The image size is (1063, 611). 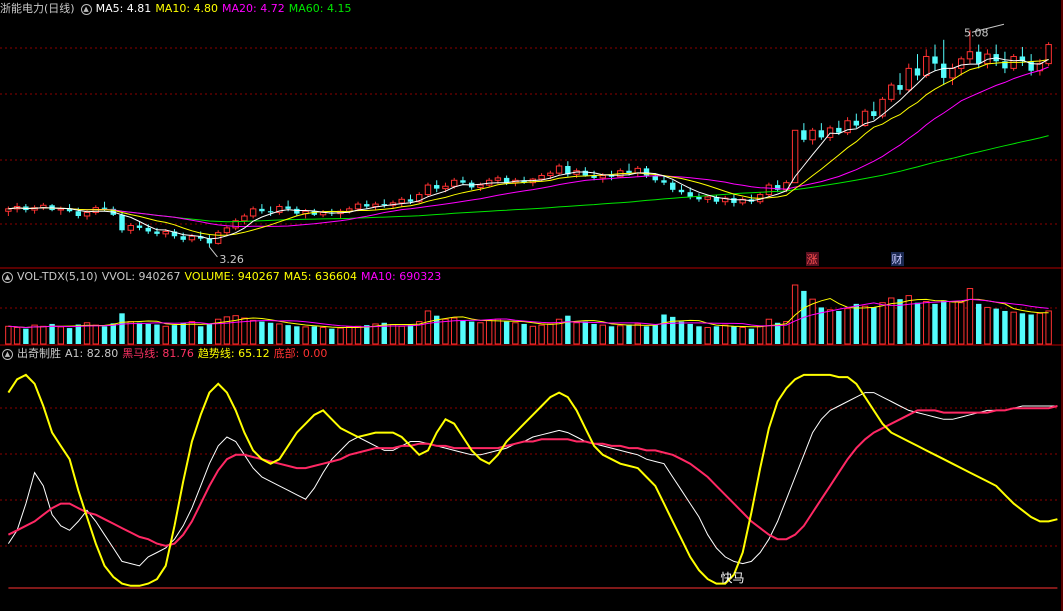 I want to click on ma5-legend: MA5: 4.81, so click(x=123, y=8).